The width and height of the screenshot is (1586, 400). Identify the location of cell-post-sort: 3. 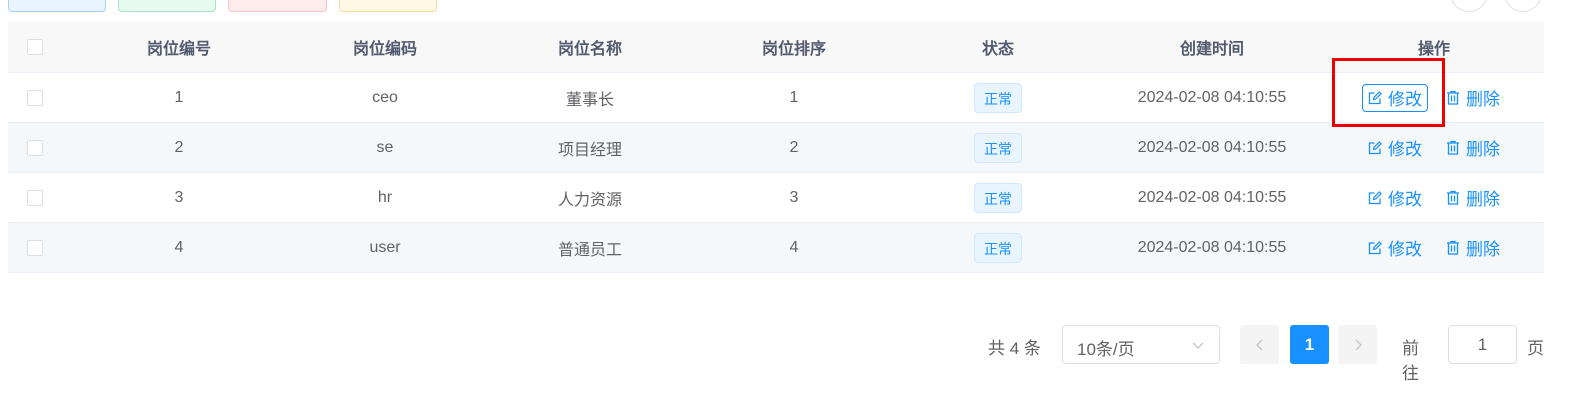
(794, 197).